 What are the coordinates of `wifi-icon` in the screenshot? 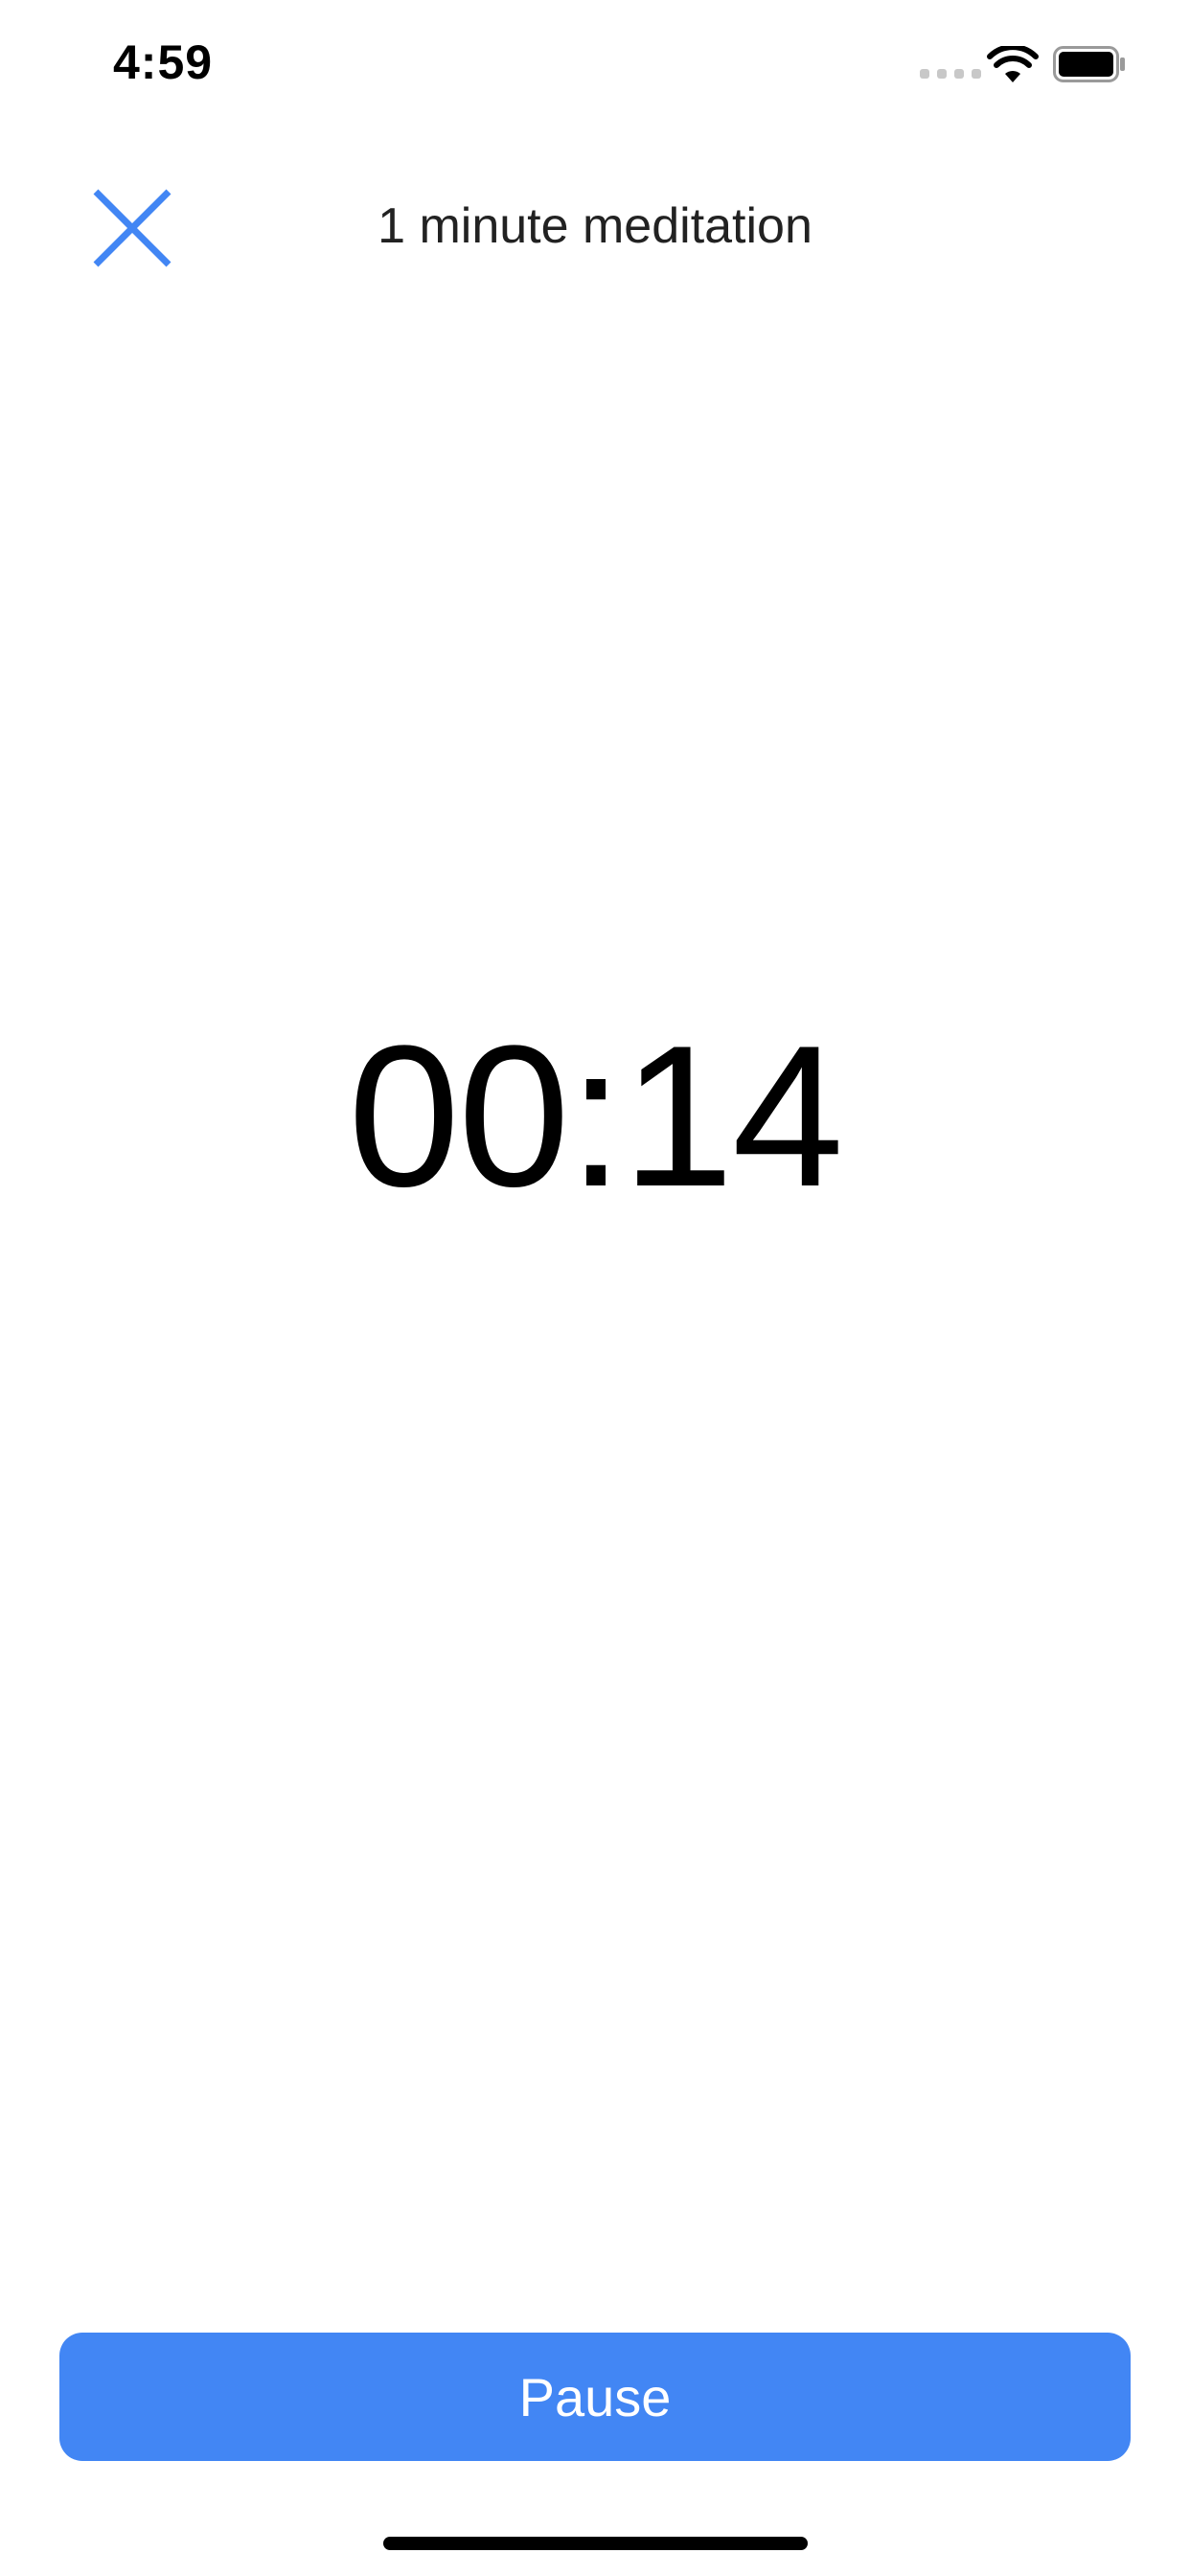 It's located at (1013, 64).